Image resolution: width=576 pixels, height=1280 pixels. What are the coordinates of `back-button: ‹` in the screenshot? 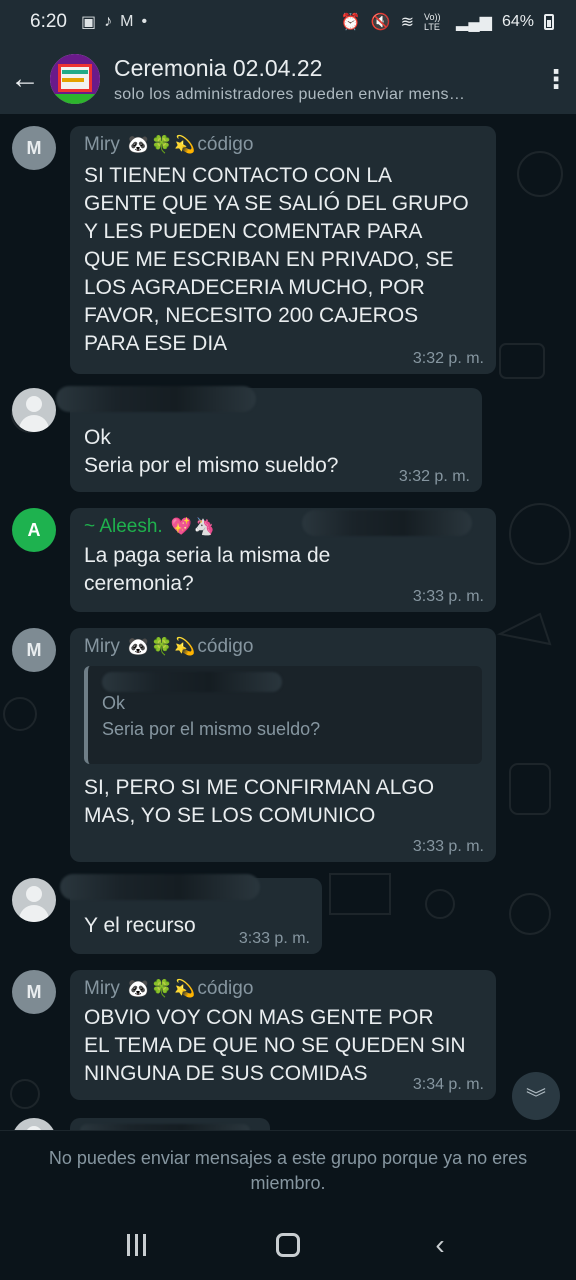 It's located at (440, 1245).